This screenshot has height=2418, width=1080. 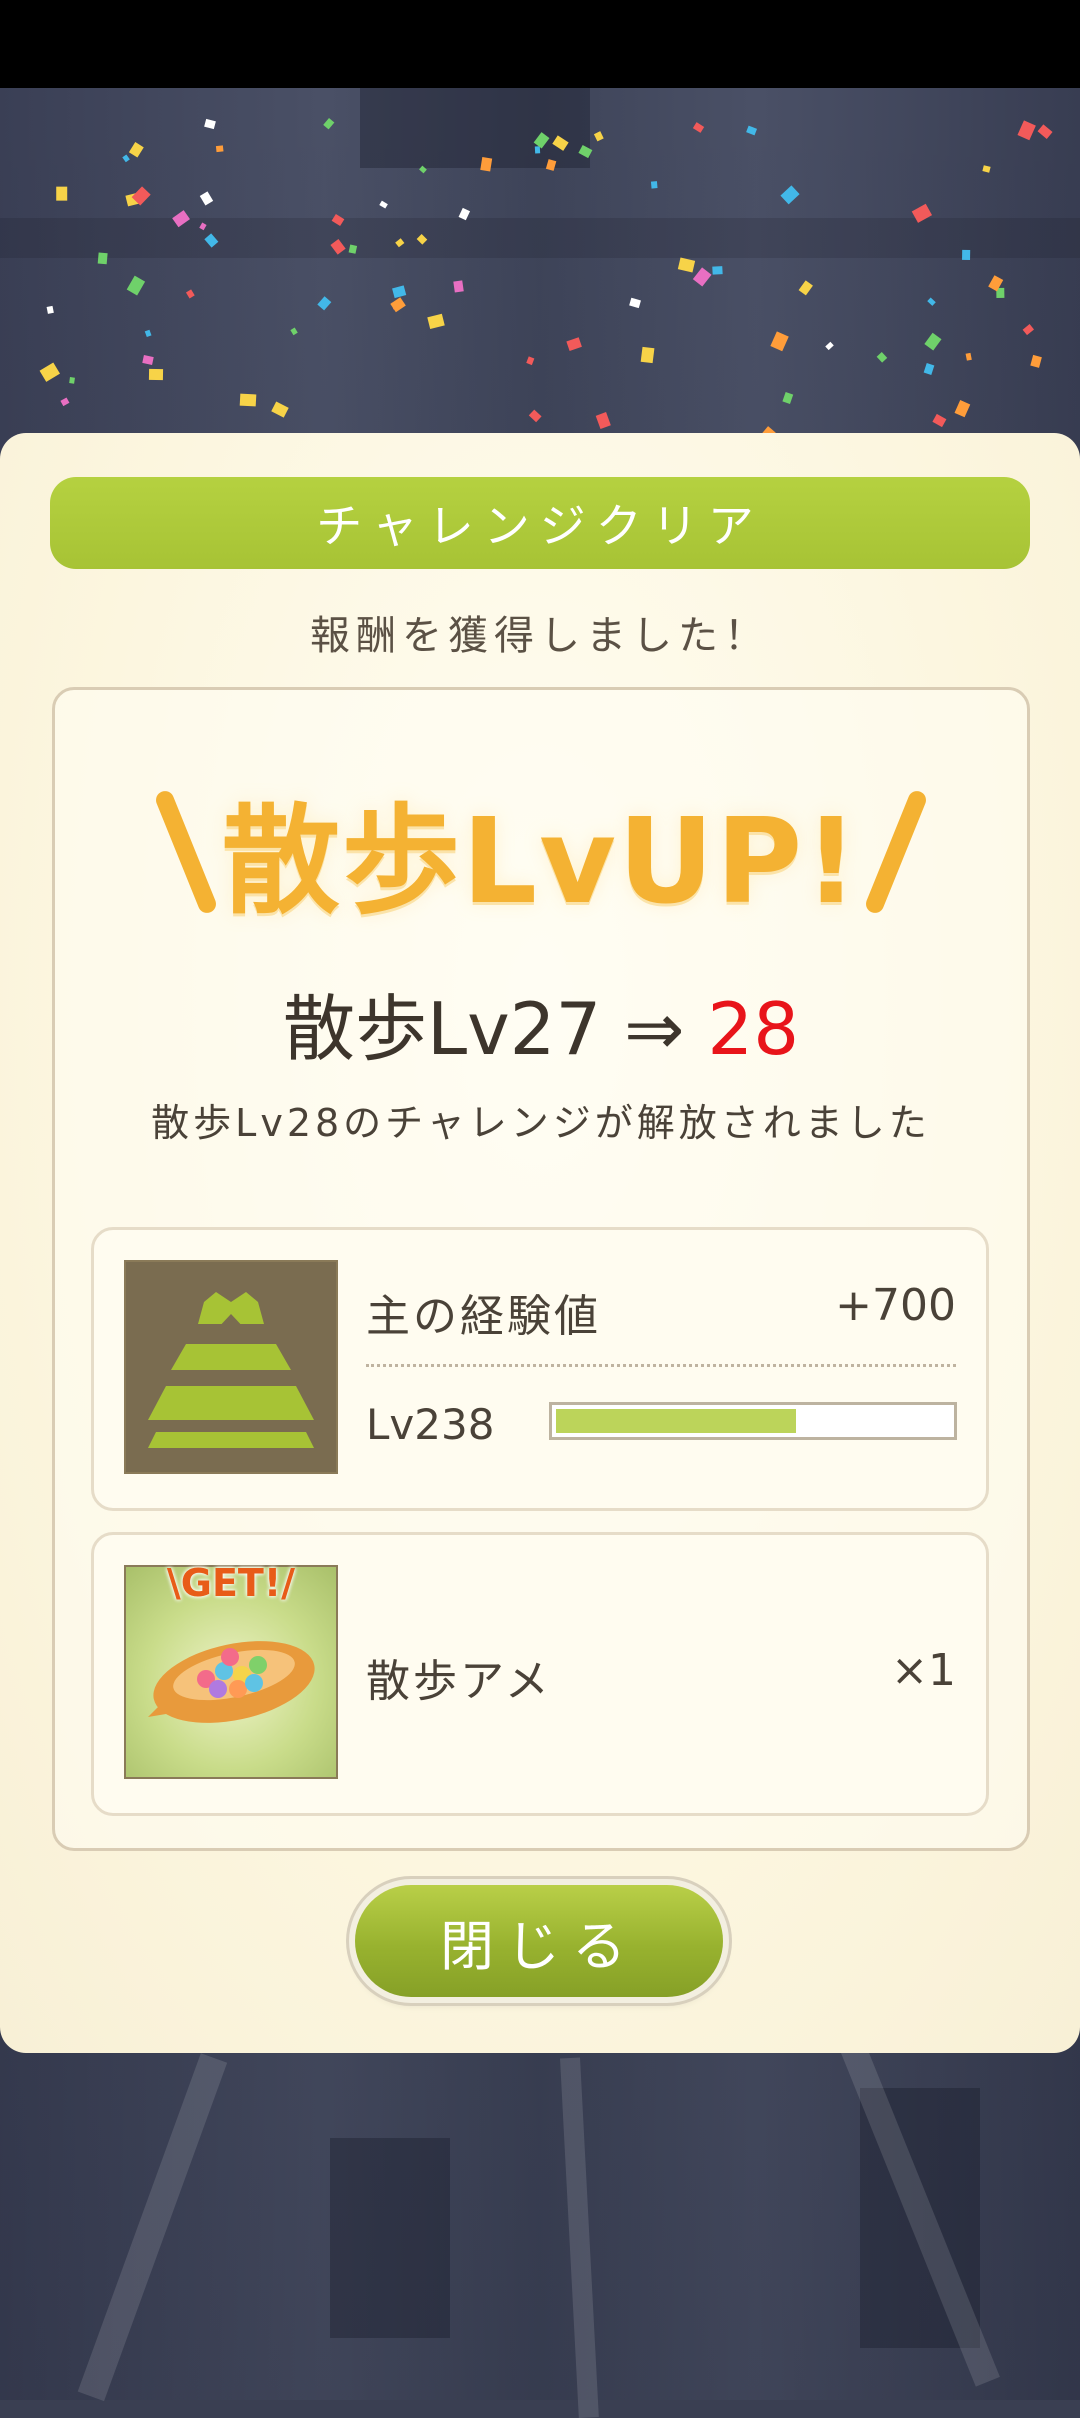 I want to click on exp-progress-bar, so click(x=753, y=1421).